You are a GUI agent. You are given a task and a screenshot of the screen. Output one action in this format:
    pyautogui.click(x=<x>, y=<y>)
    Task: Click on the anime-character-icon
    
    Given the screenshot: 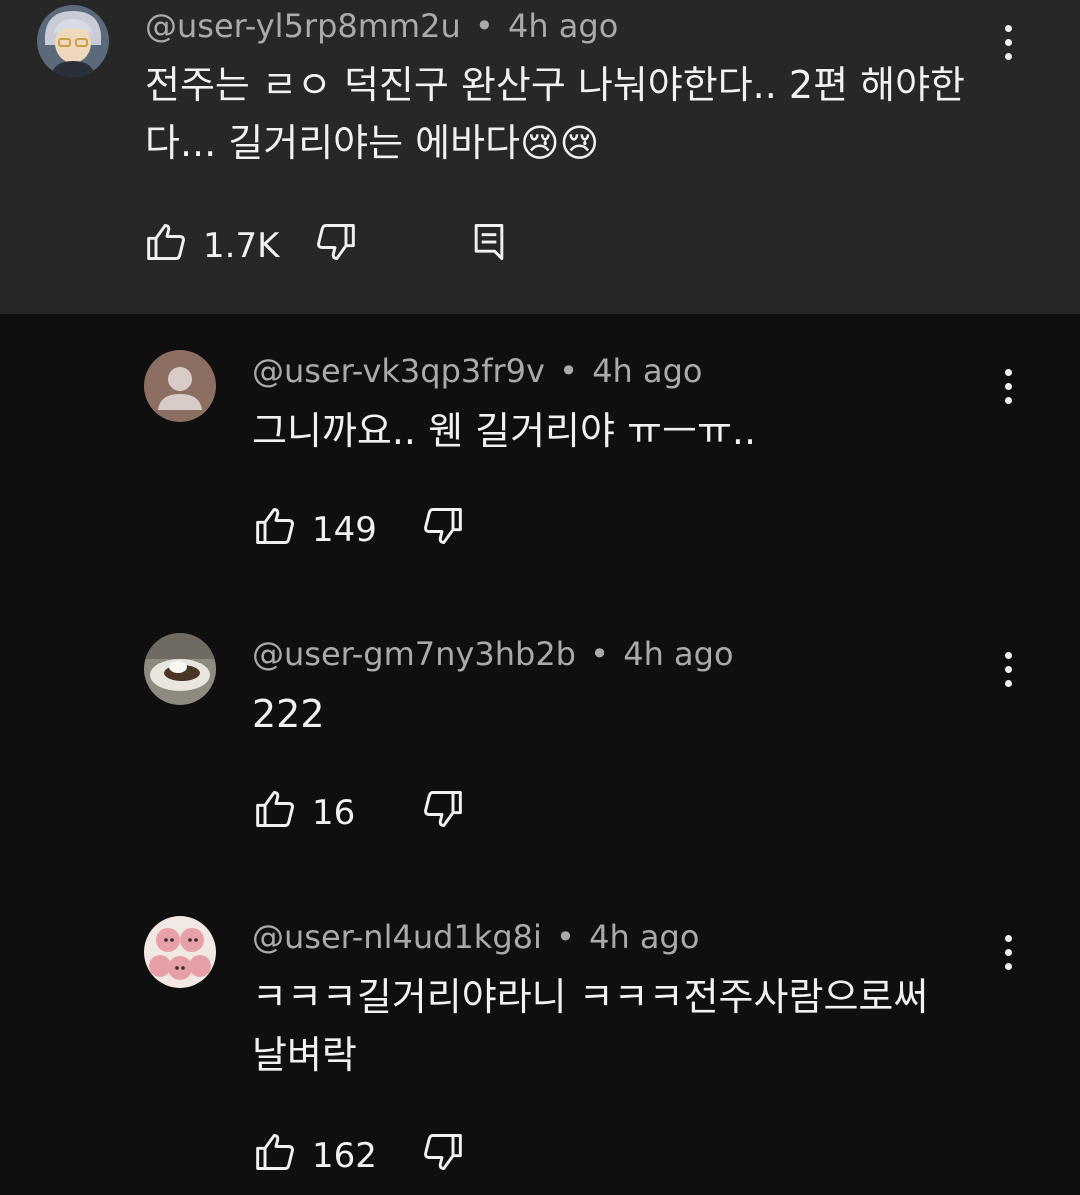 What is the action you would take?
    pyautogui.click(x=73, y=41)
    